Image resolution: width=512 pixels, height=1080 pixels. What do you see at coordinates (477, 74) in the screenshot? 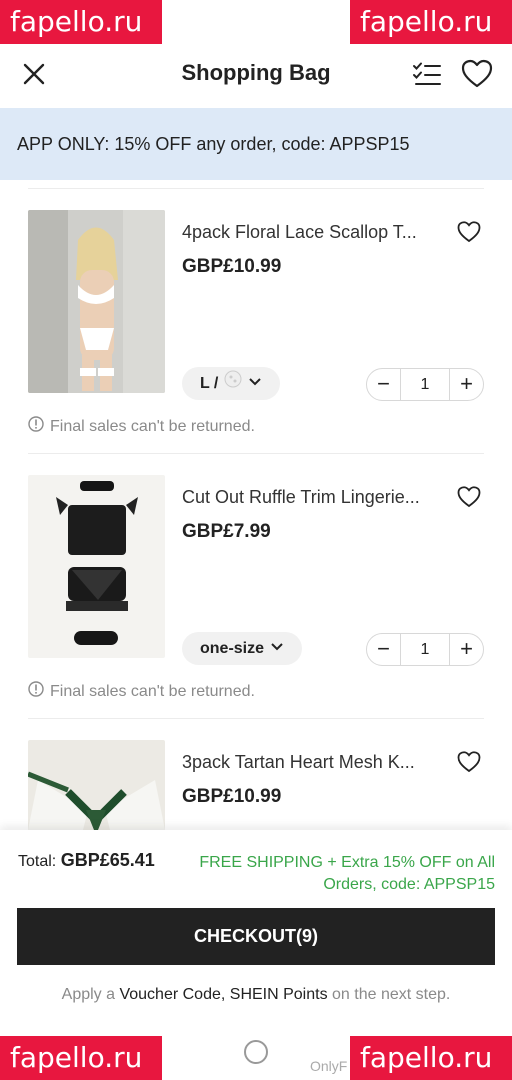
I see `wishlist-heart-icon` at bounding box center [477, 74].